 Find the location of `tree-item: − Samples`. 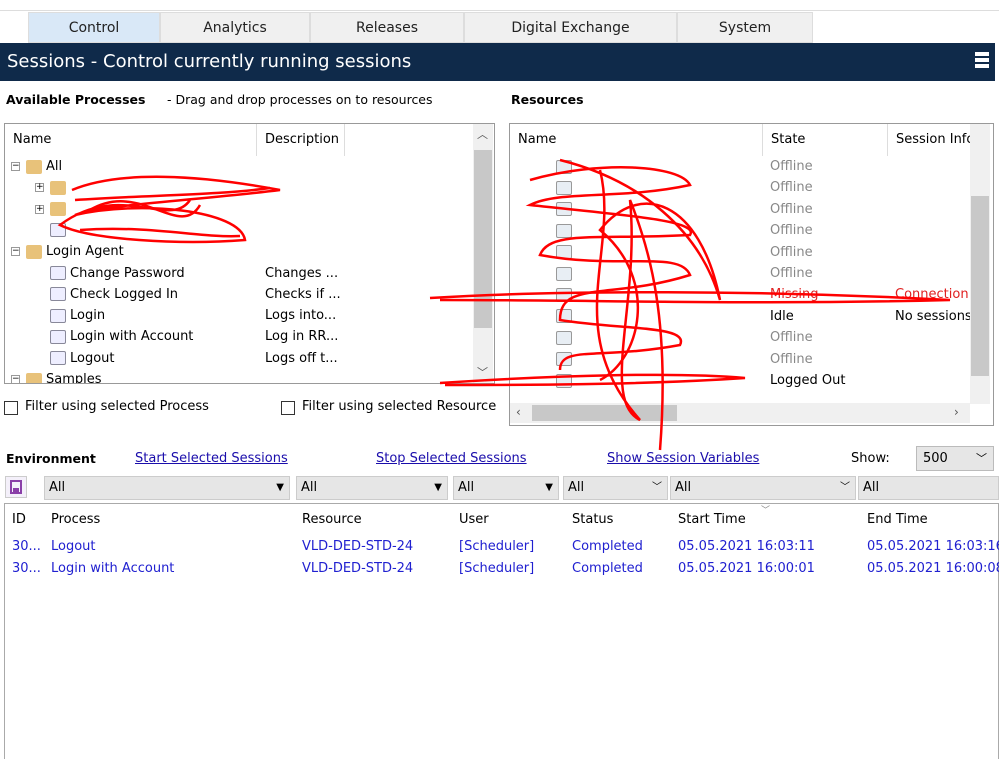

tree-item: − Samples is located at coordinates (241, 376).